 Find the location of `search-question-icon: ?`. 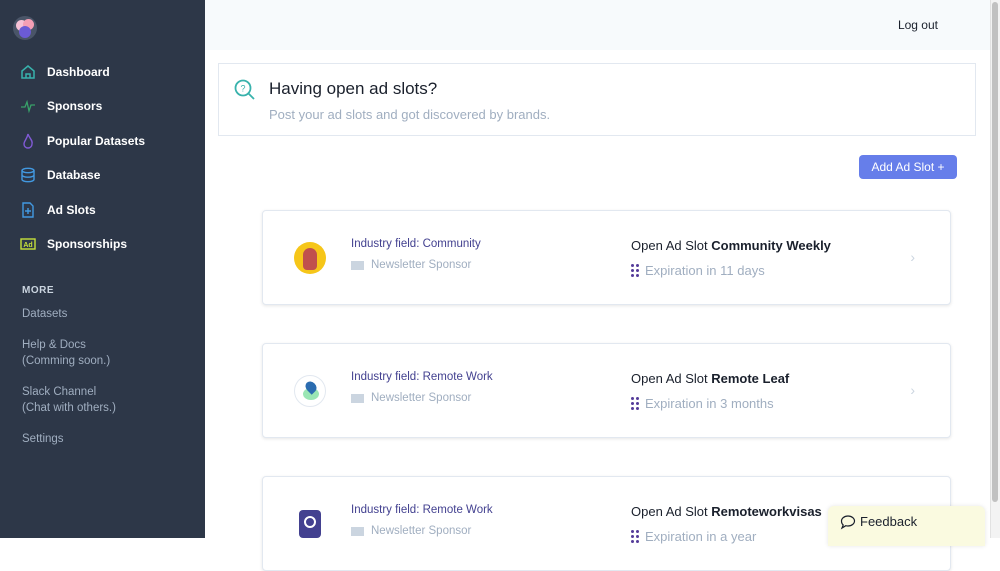

search-question-icon: ? is located at coordinates (244, 89).